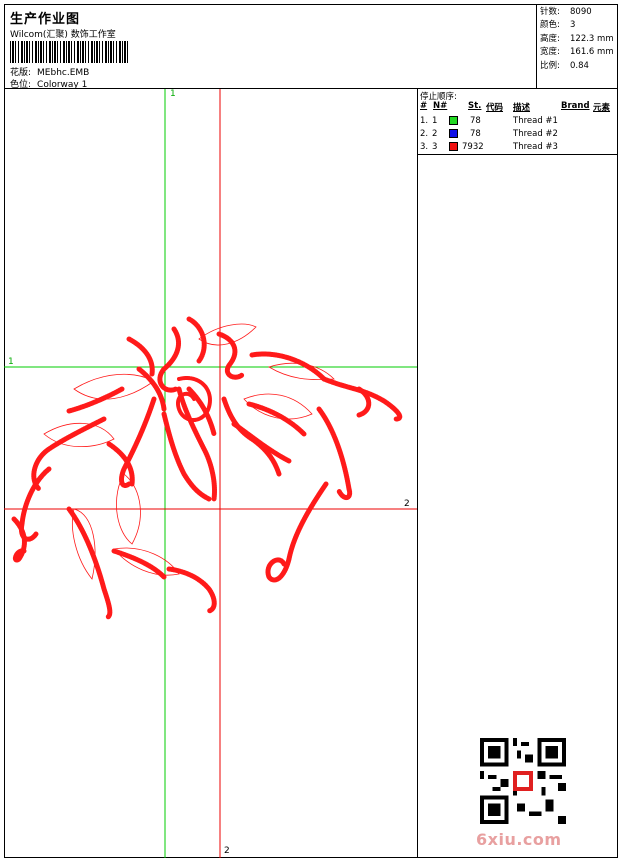 Image resolution: width=620 pixels, height=860 pixels. I want to click on stat-value: 3, so click(573, 25).